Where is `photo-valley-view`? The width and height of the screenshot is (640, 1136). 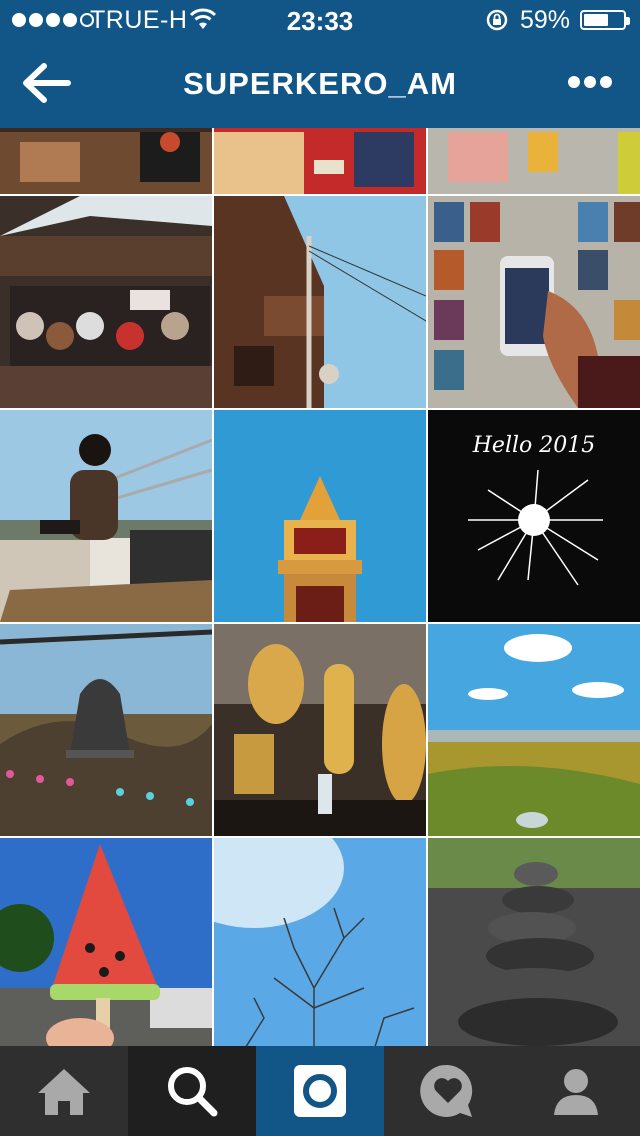 photo-valley-view is located at coordinates (534, 730).